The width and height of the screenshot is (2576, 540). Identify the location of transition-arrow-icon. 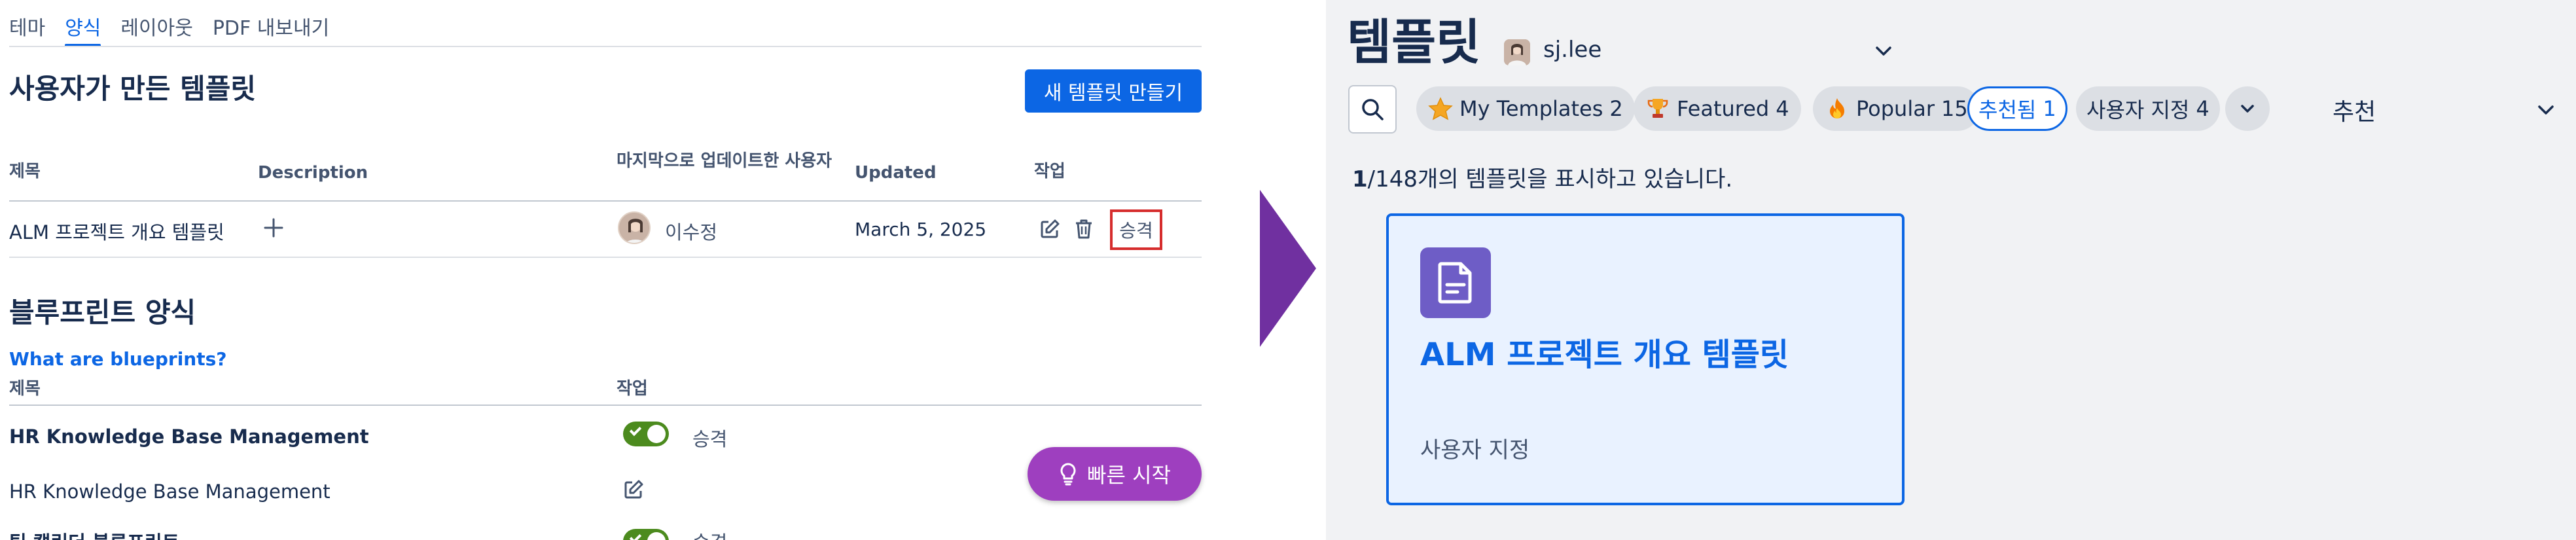
(1288, 268).